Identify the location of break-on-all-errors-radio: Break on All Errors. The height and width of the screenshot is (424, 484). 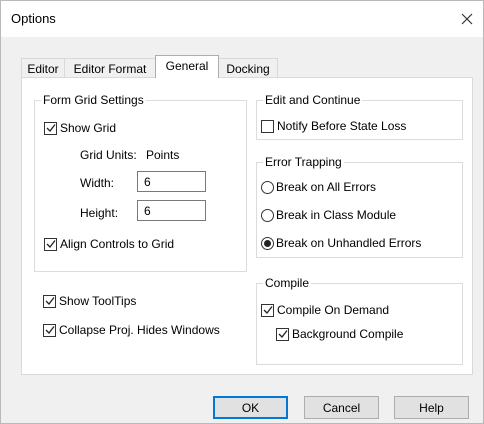
(318, 187).